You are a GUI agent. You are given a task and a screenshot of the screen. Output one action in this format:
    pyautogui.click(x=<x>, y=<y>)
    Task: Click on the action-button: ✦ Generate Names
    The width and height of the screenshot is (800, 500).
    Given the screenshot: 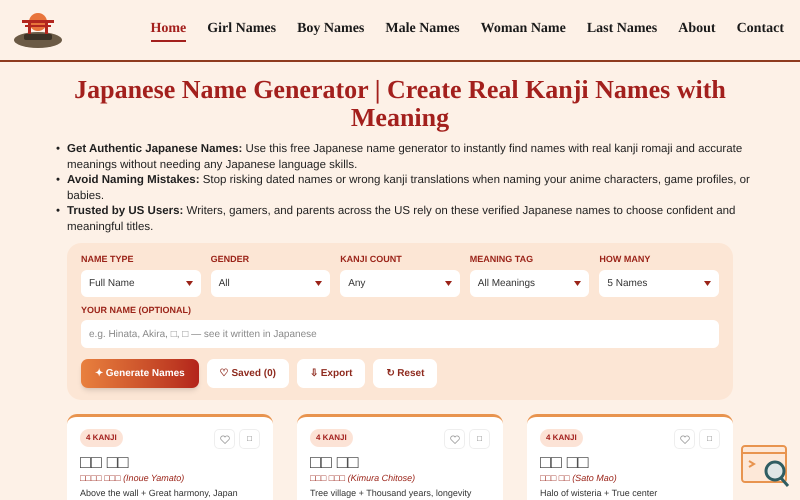 What is the action you would take?
    pyautogui.click(x=140, y=373)
    